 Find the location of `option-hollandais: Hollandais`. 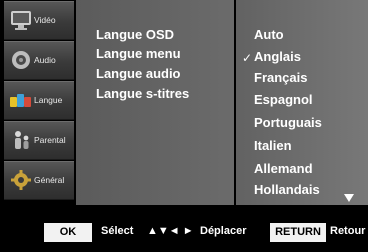

option-hollandais: Hollandais is located at coordinates (287, 189).